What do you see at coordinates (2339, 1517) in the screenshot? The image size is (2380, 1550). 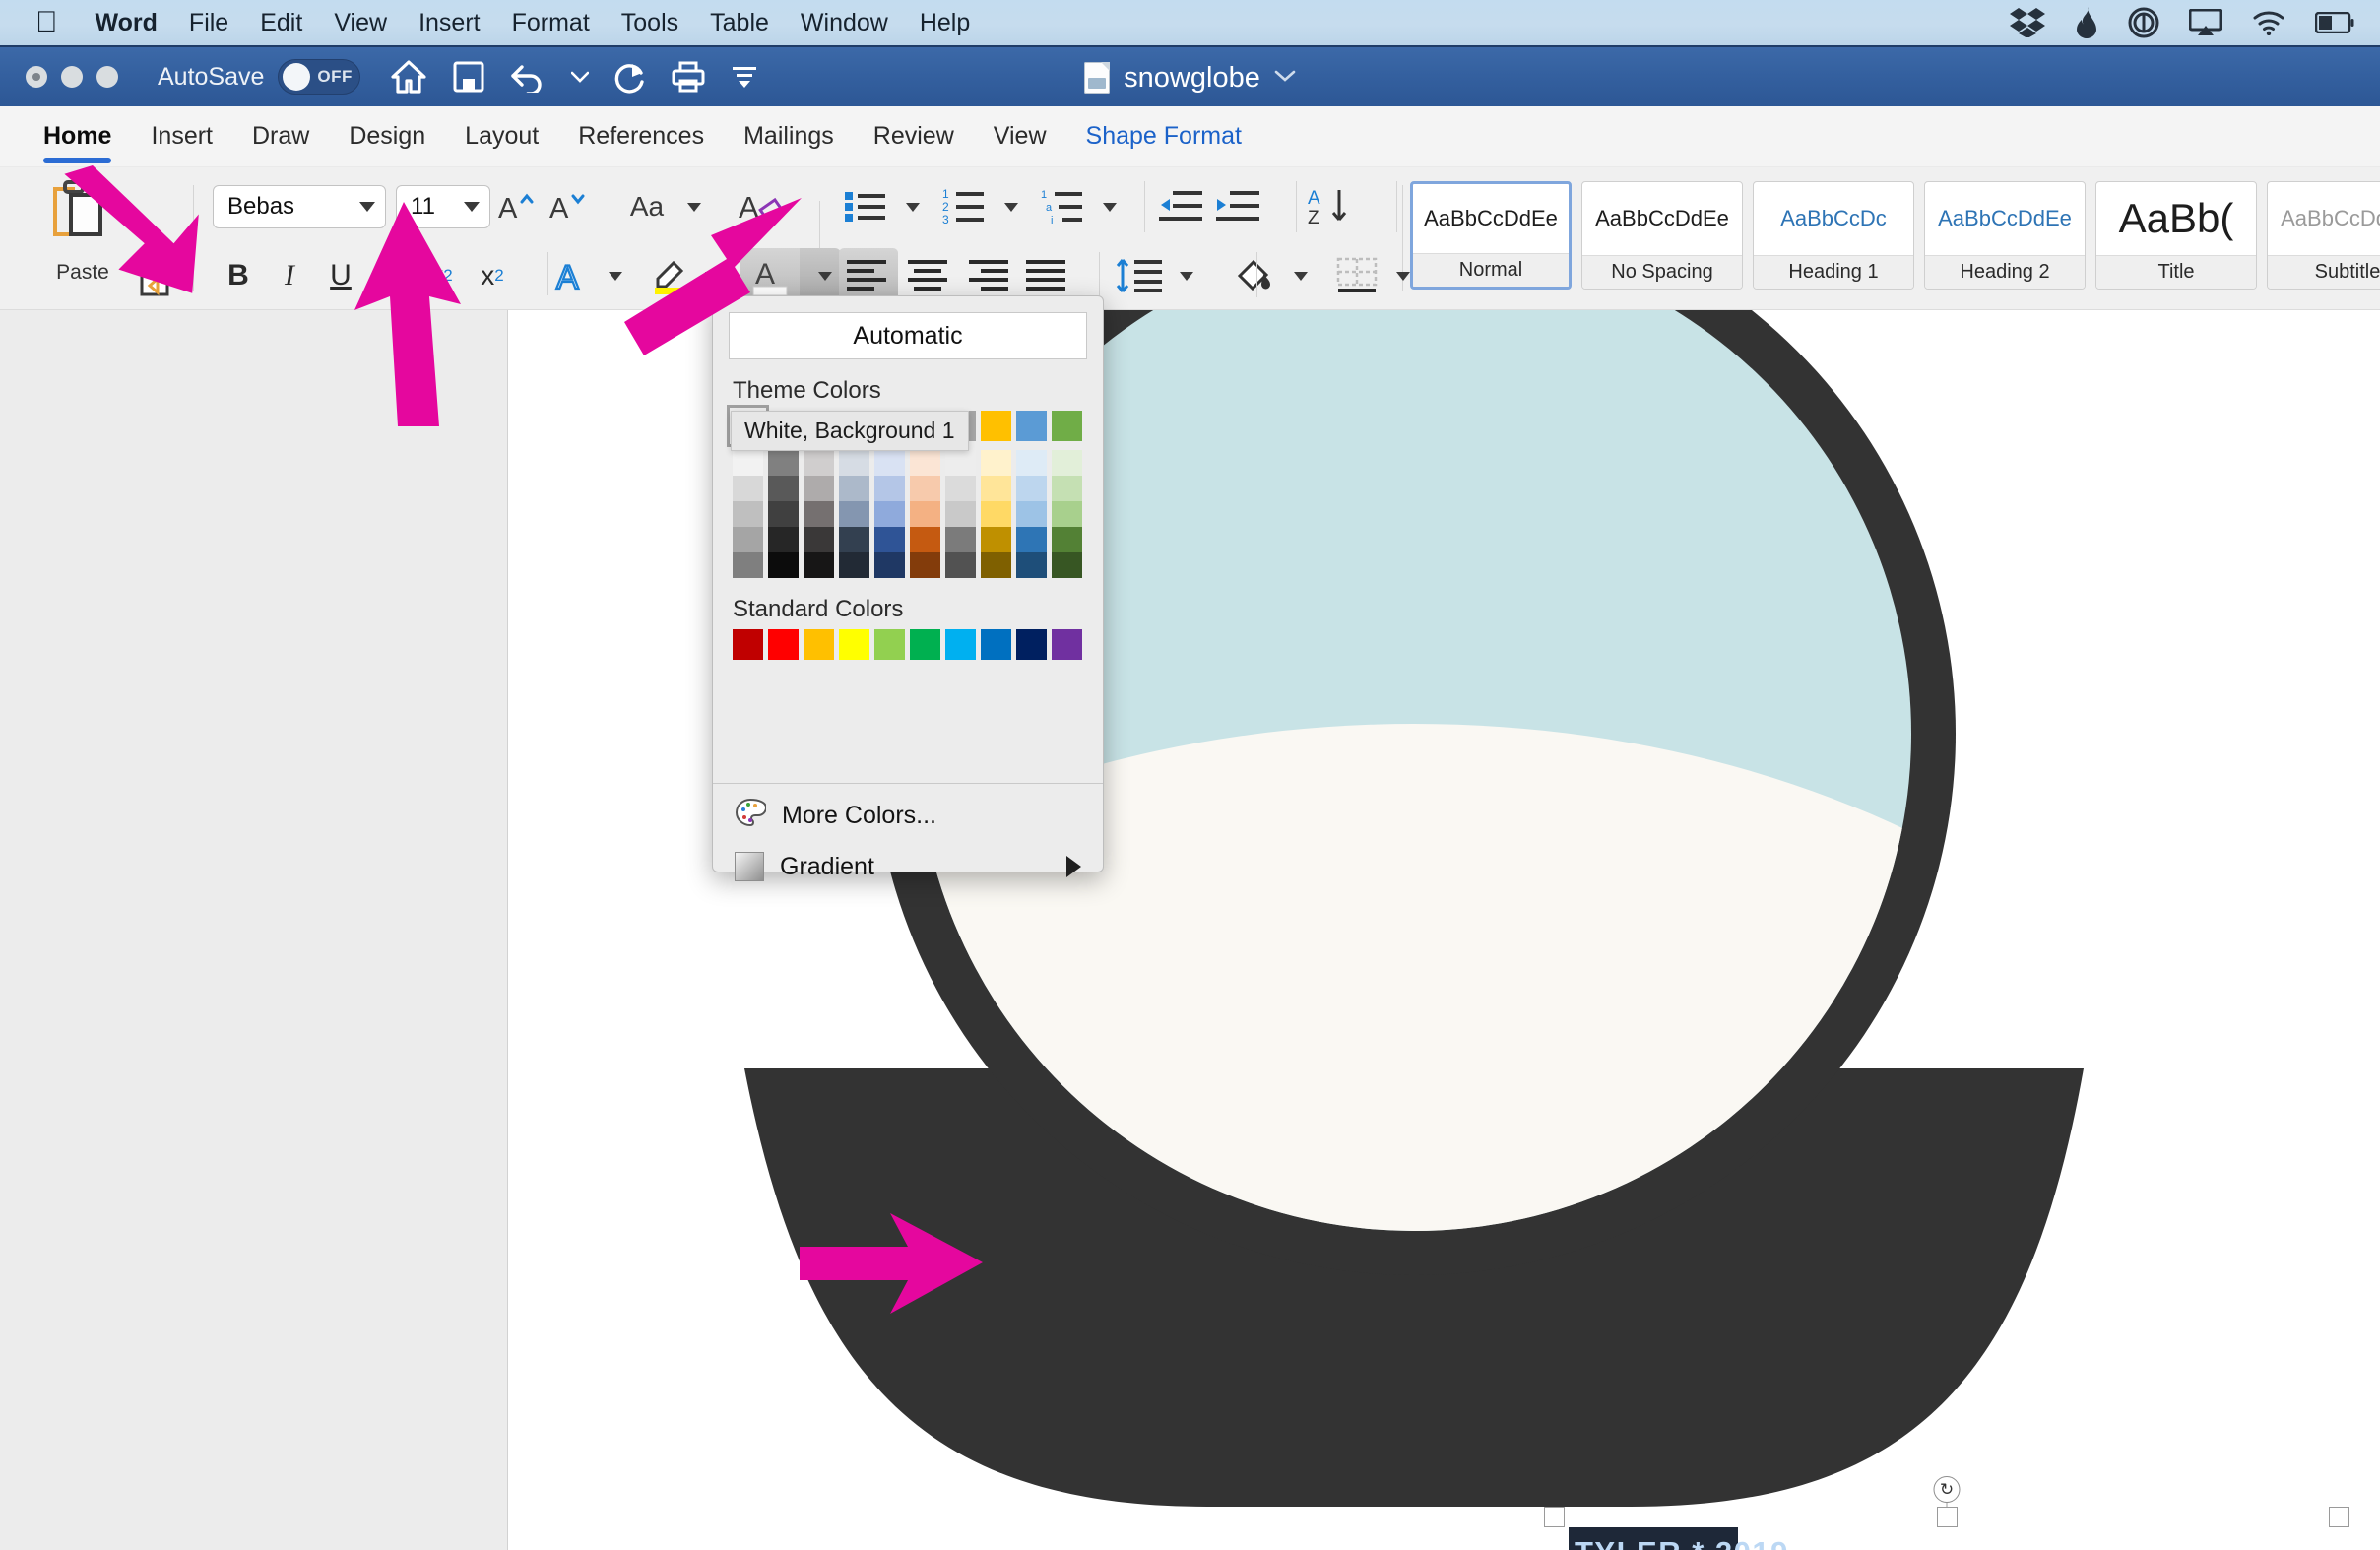 I see `resize-handle-top-right` at bounding box center [2339, 1517].